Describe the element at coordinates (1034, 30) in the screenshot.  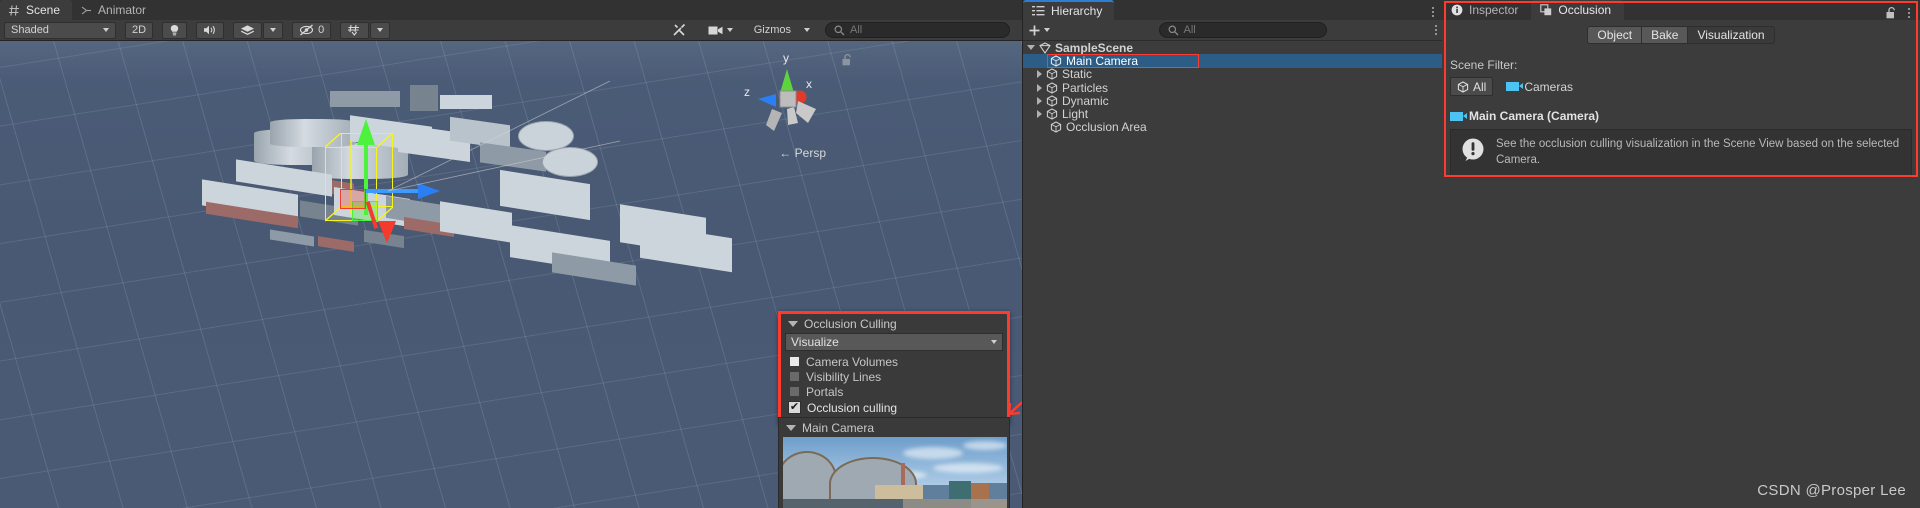
I see `plus-icon` at that location.